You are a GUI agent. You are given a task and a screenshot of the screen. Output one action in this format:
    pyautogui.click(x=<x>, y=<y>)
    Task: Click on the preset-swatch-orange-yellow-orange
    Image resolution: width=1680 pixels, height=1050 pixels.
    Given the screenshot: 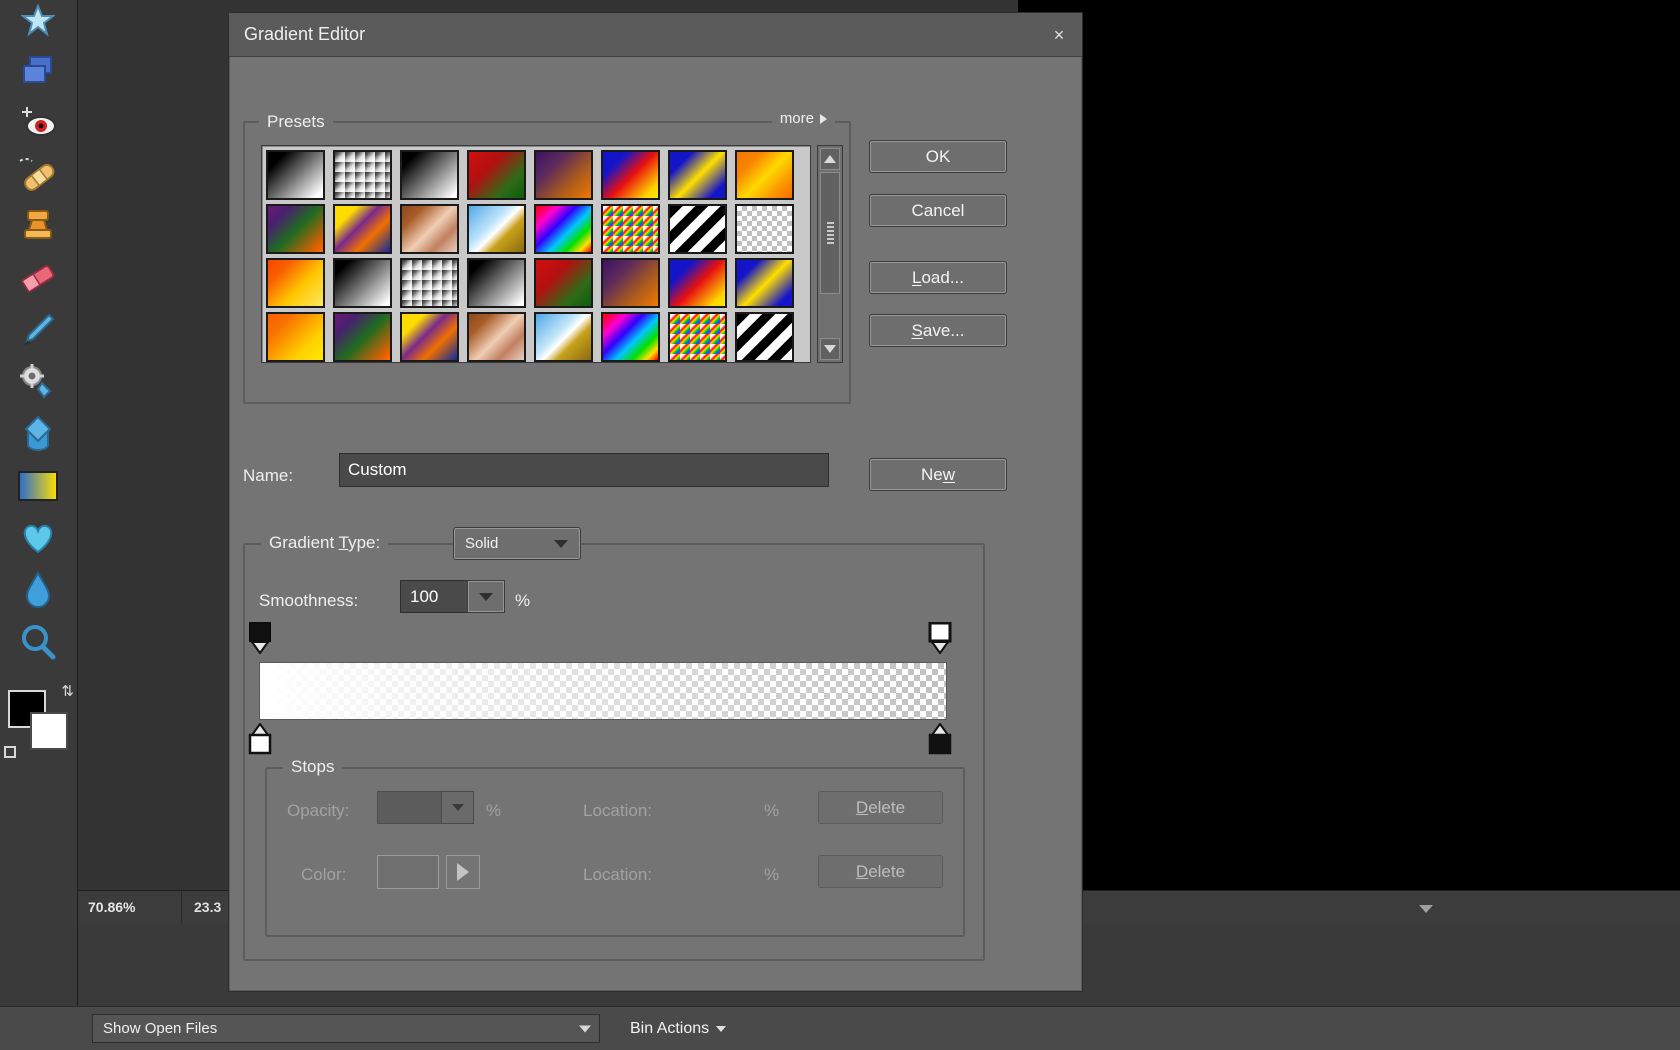 What is the action you would take?
    pyautogui.click(x=764, y=175)
    